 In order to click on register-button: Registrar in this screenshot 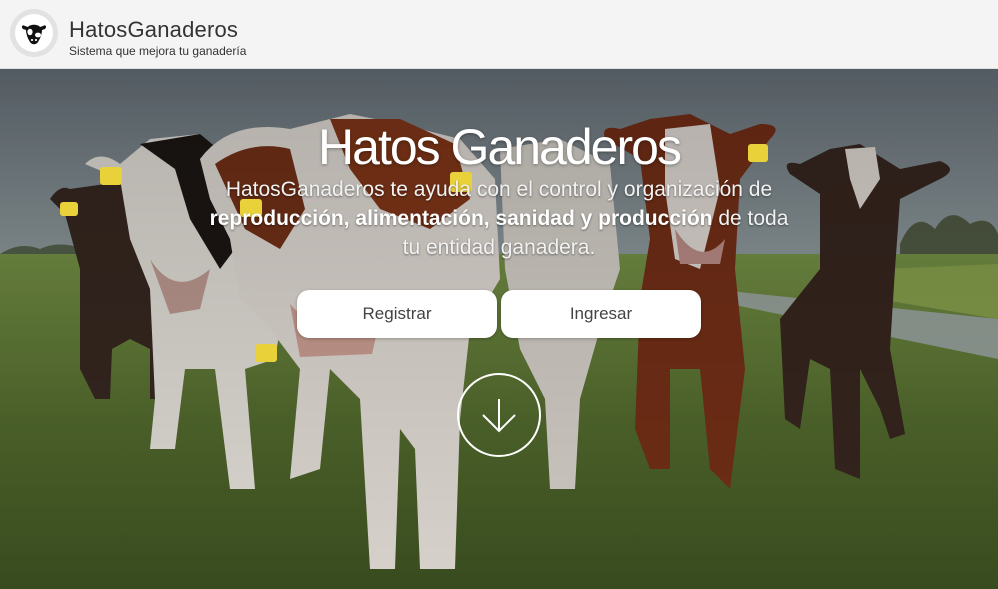, I will do `click(397, 314)`.